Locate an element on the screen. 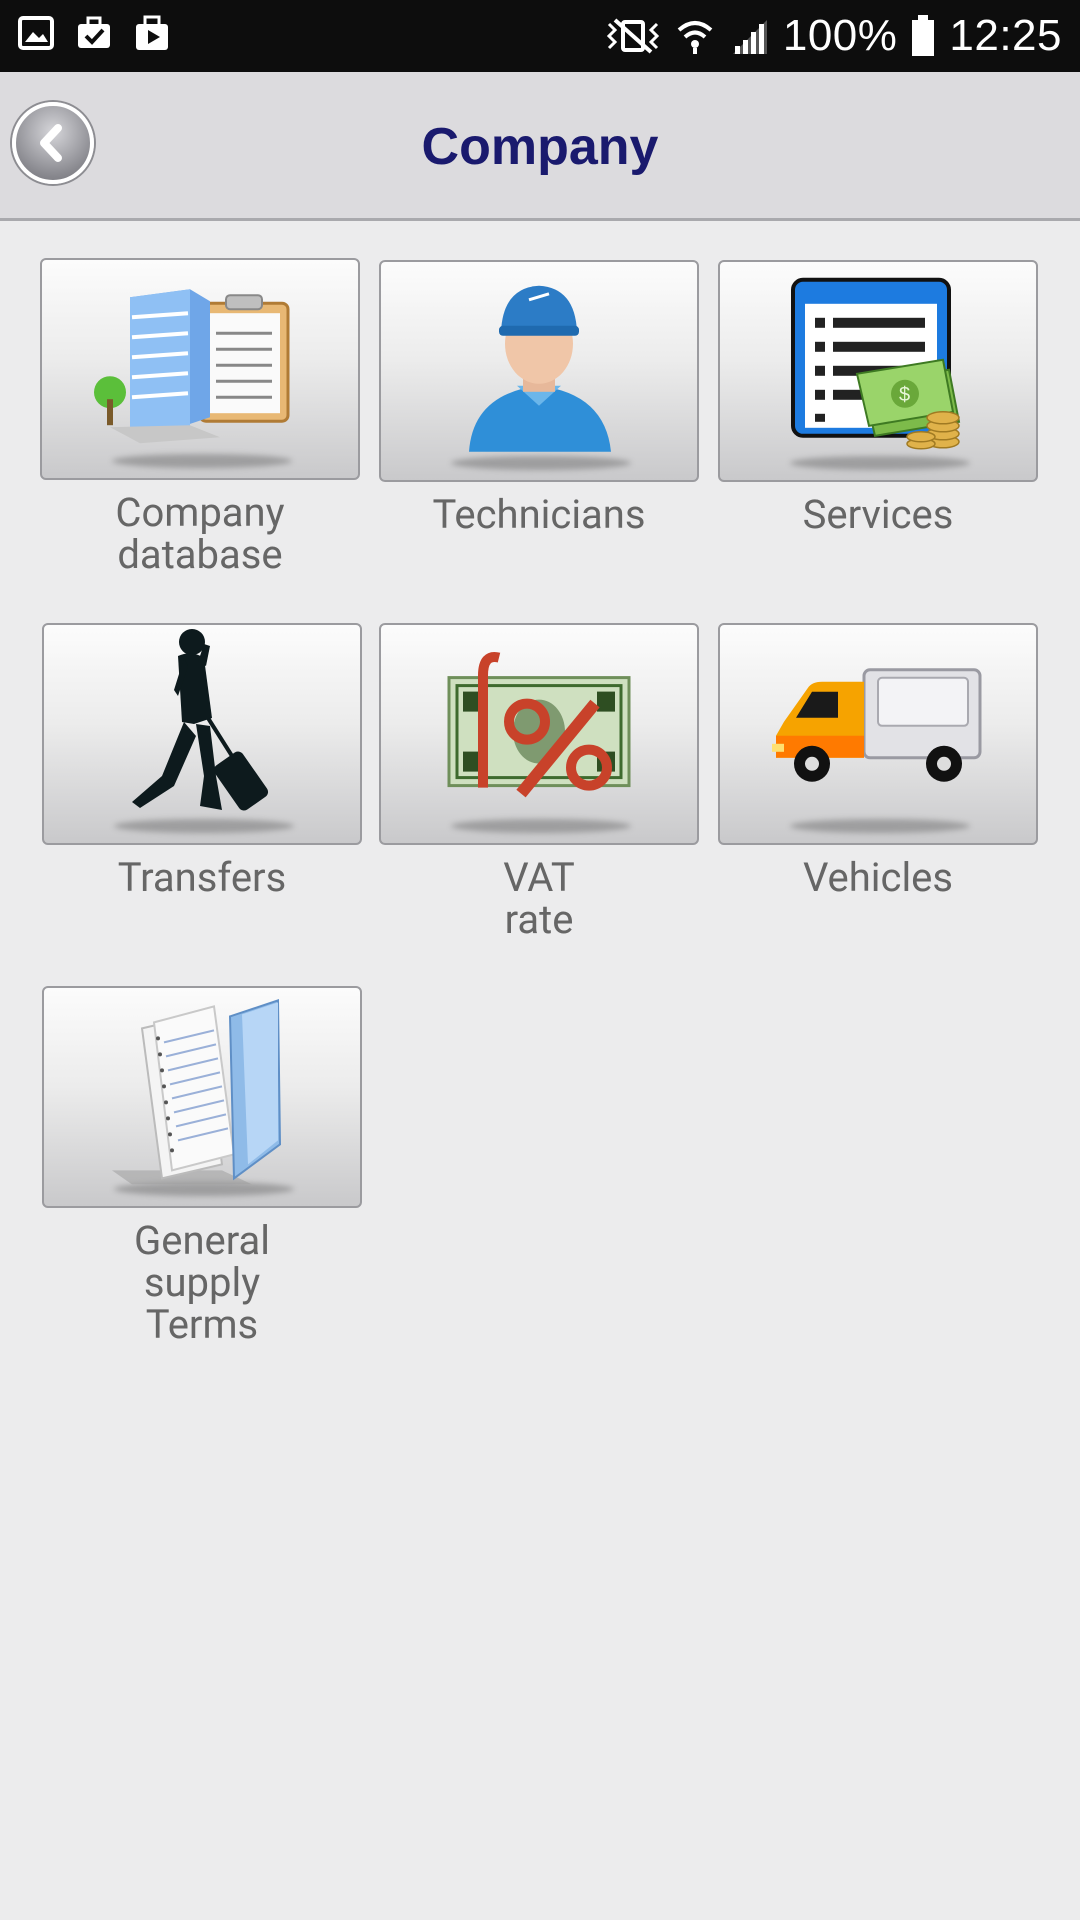 This screenshot has width=1080, height=1920. tile-label: General supply Terms is located at coordinates (201, 1282).